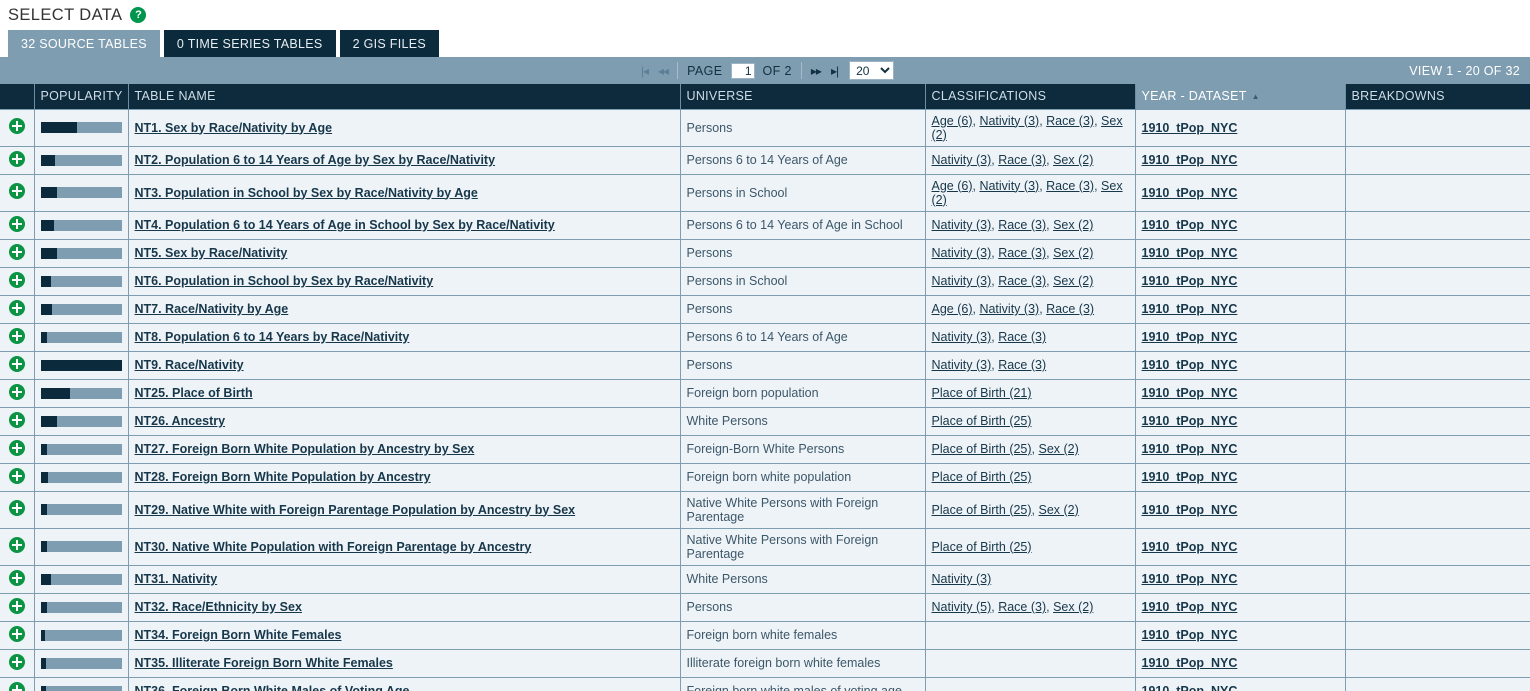  What do you see at coordinates (742, 70) in the screenshot?
I see `page-number-input` at bounding box center [742, 70].